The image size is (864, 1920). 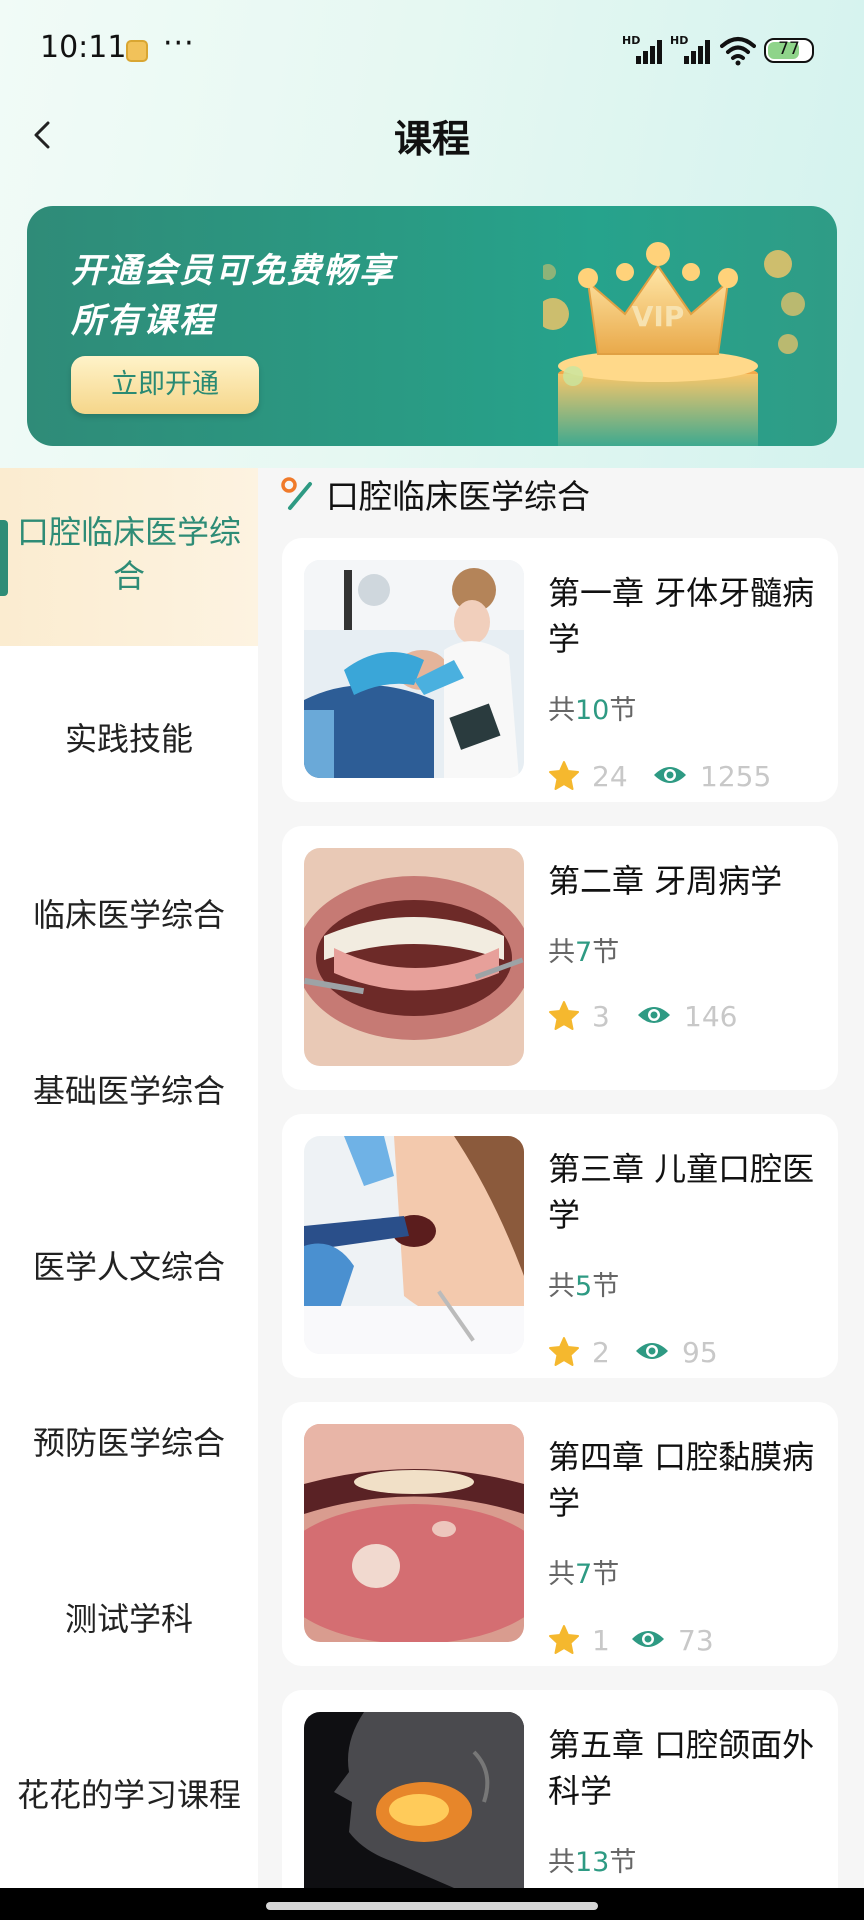 I want to click on view-count: 73, so click(x=696, y=1640).